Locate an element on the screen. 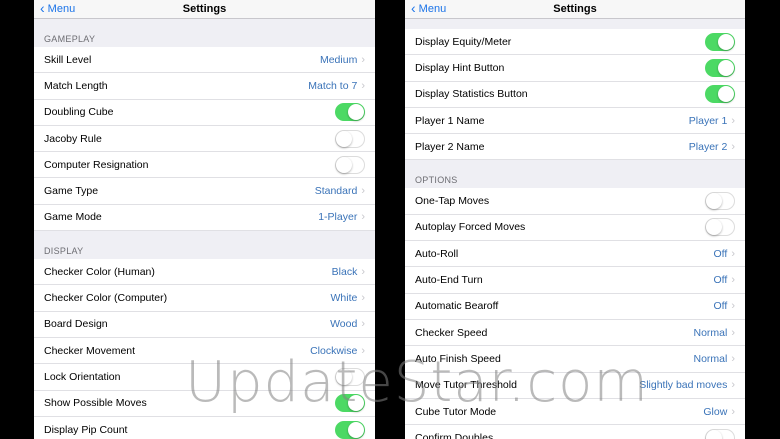 Image resolution: width=780 pixels, height=439 pixels. setting-row-display-hint-button: Display Hint Button is located at coordinates (575, 68).